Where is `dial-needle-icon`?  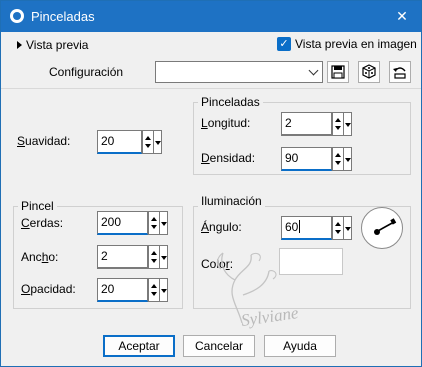
dial-needle-icon is located at coordinates (385, 226).